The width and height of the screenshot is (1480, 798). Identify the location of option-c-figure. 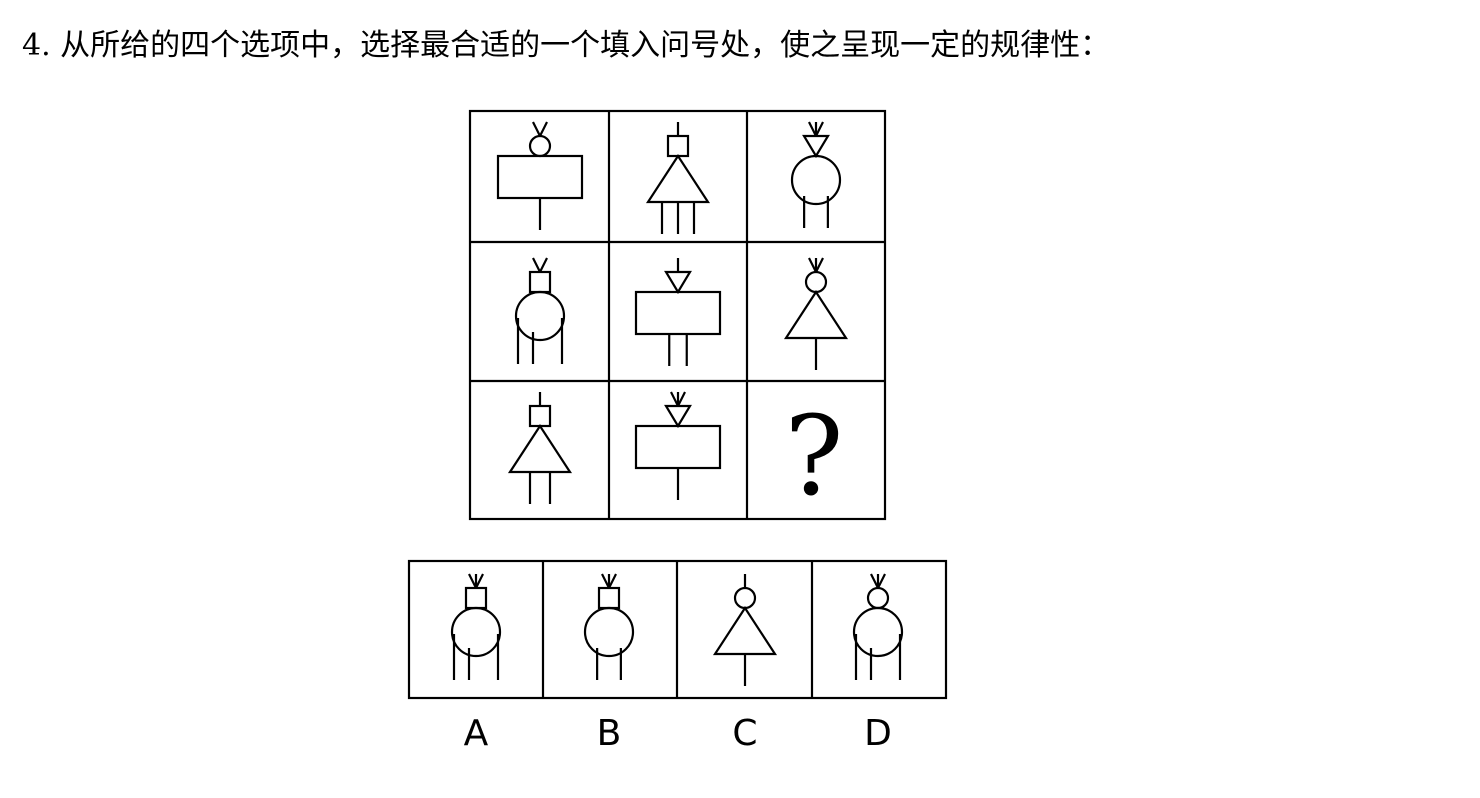
(745, 630).